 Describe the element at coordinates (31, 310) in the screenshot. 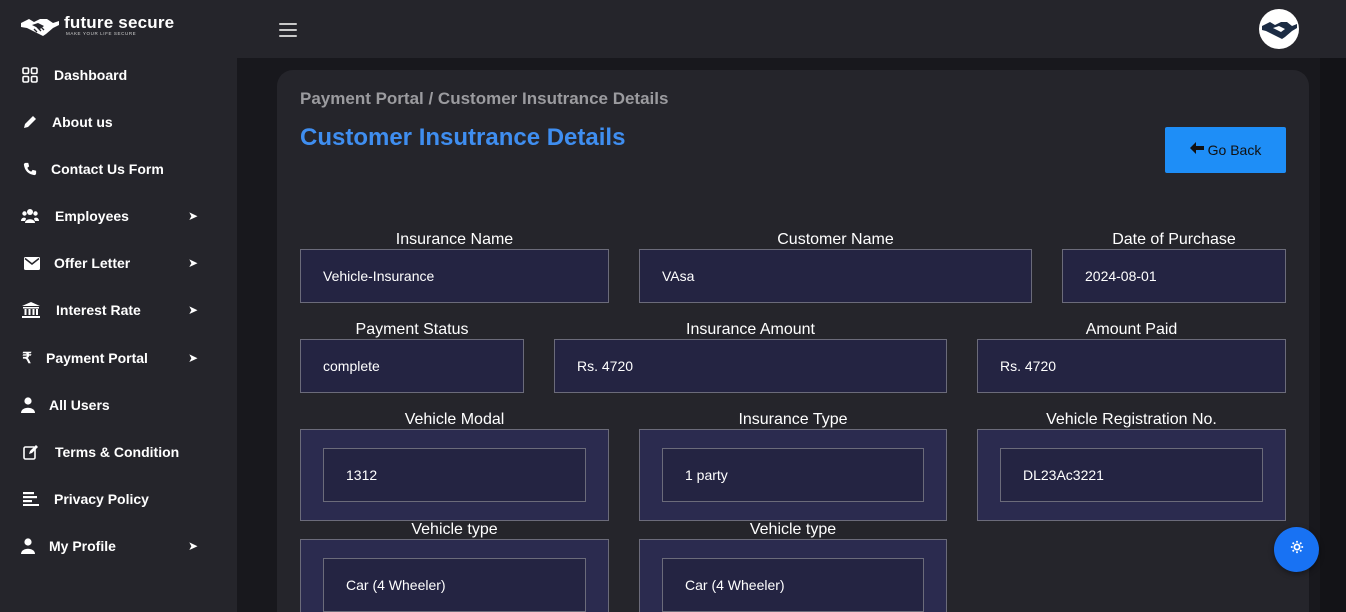

I see `bank-icon` at that location.